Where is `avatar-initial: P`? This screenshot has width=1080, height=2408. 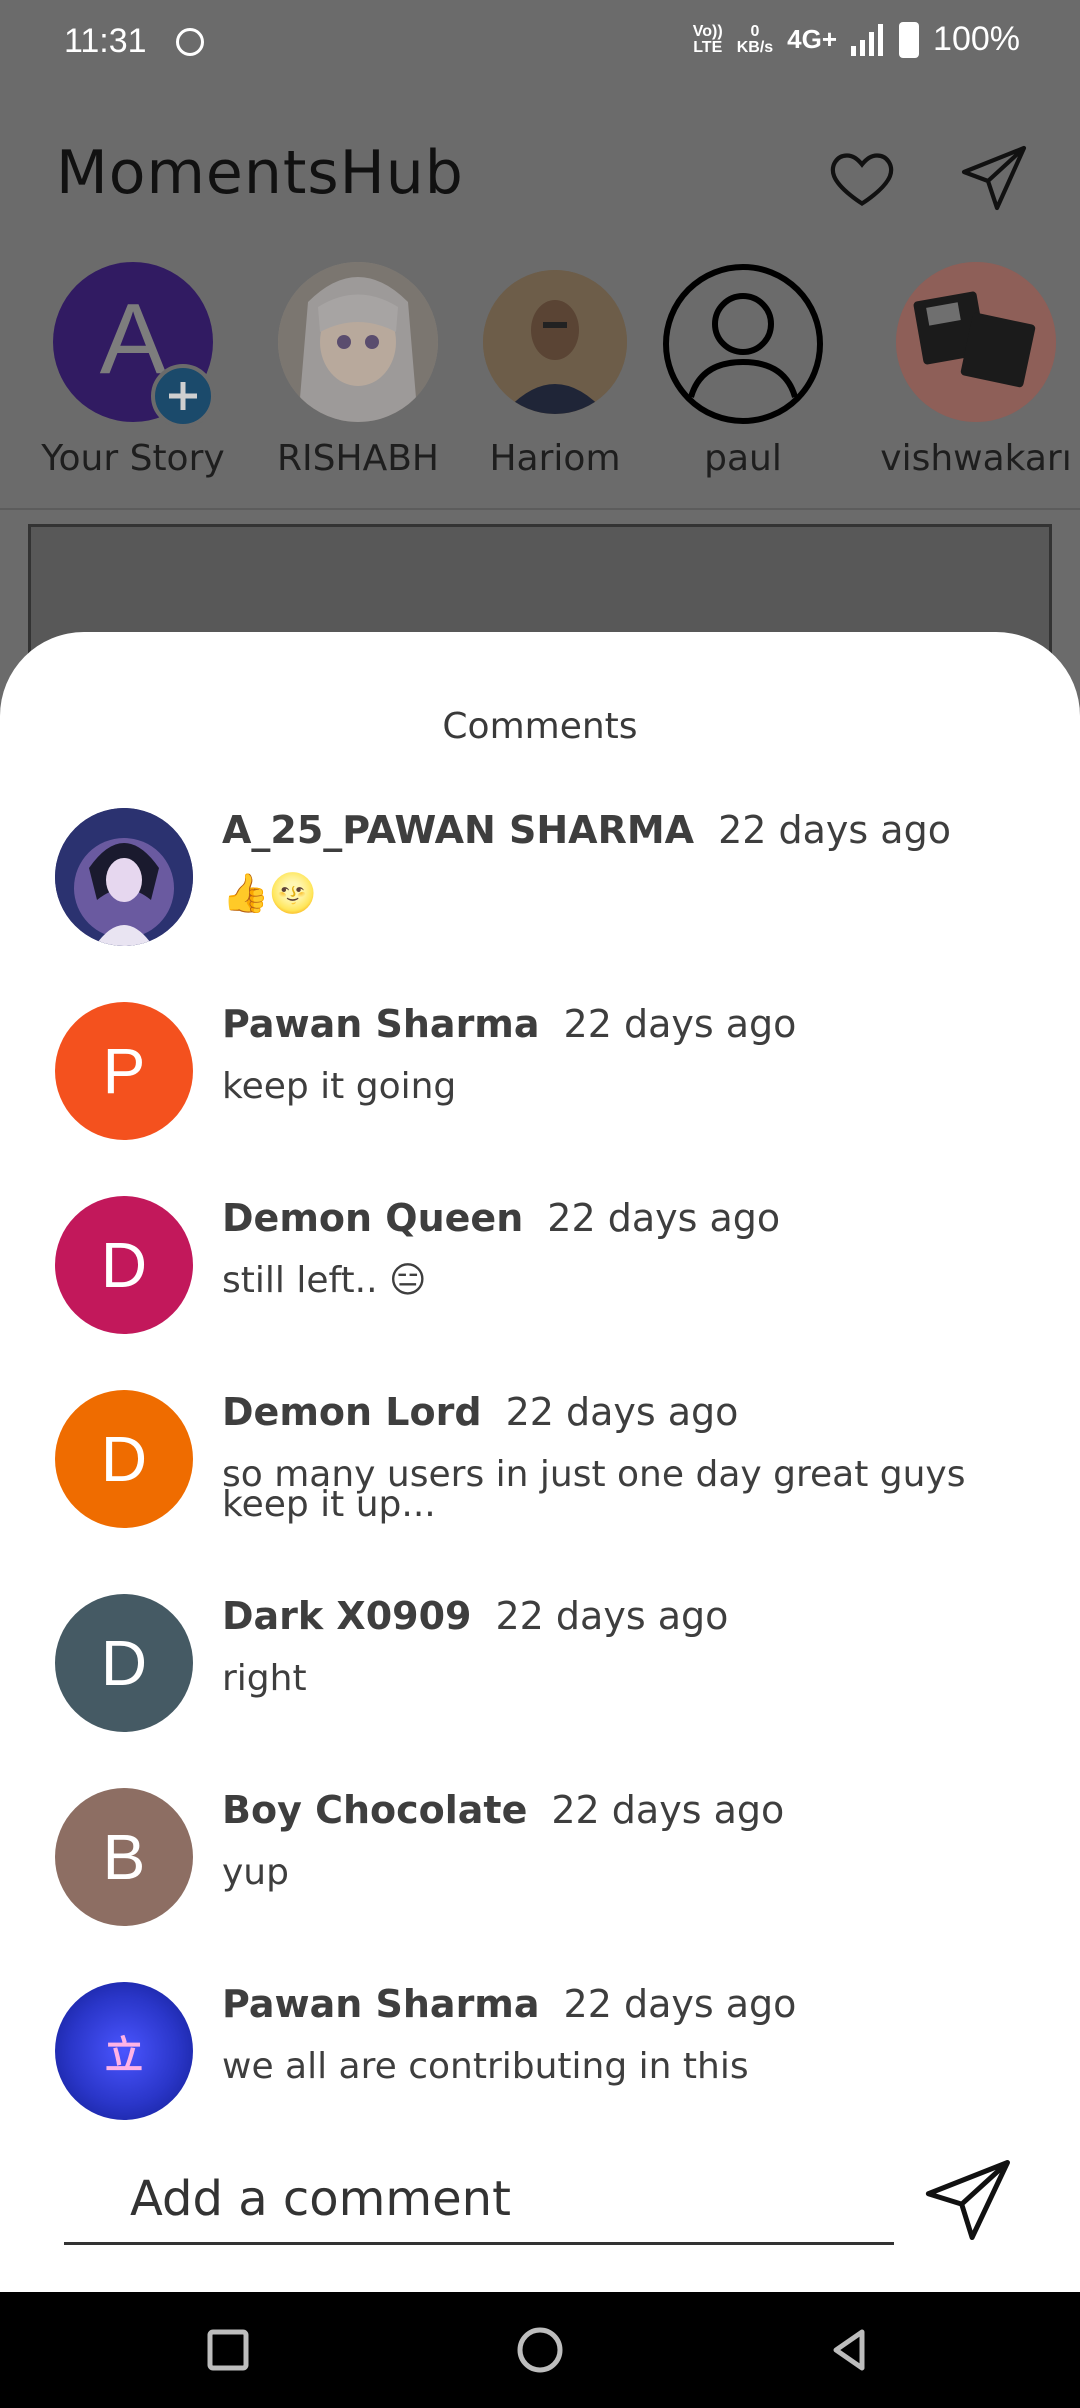 avatar-initial: P is located at coordinates (124, 1071).